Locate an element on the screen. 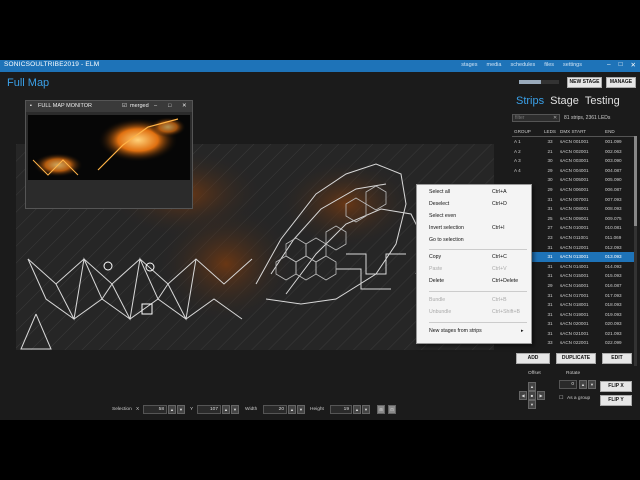 The image size is (640, 480). cell-dmx-start: sACN 007001 is located at coordinates (574, 199).